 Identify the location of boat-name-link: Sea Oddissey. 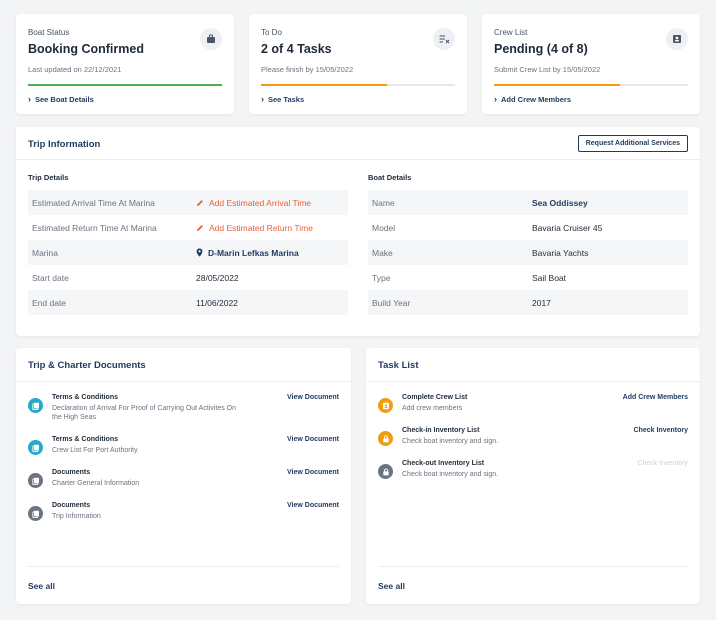
(560, 203).